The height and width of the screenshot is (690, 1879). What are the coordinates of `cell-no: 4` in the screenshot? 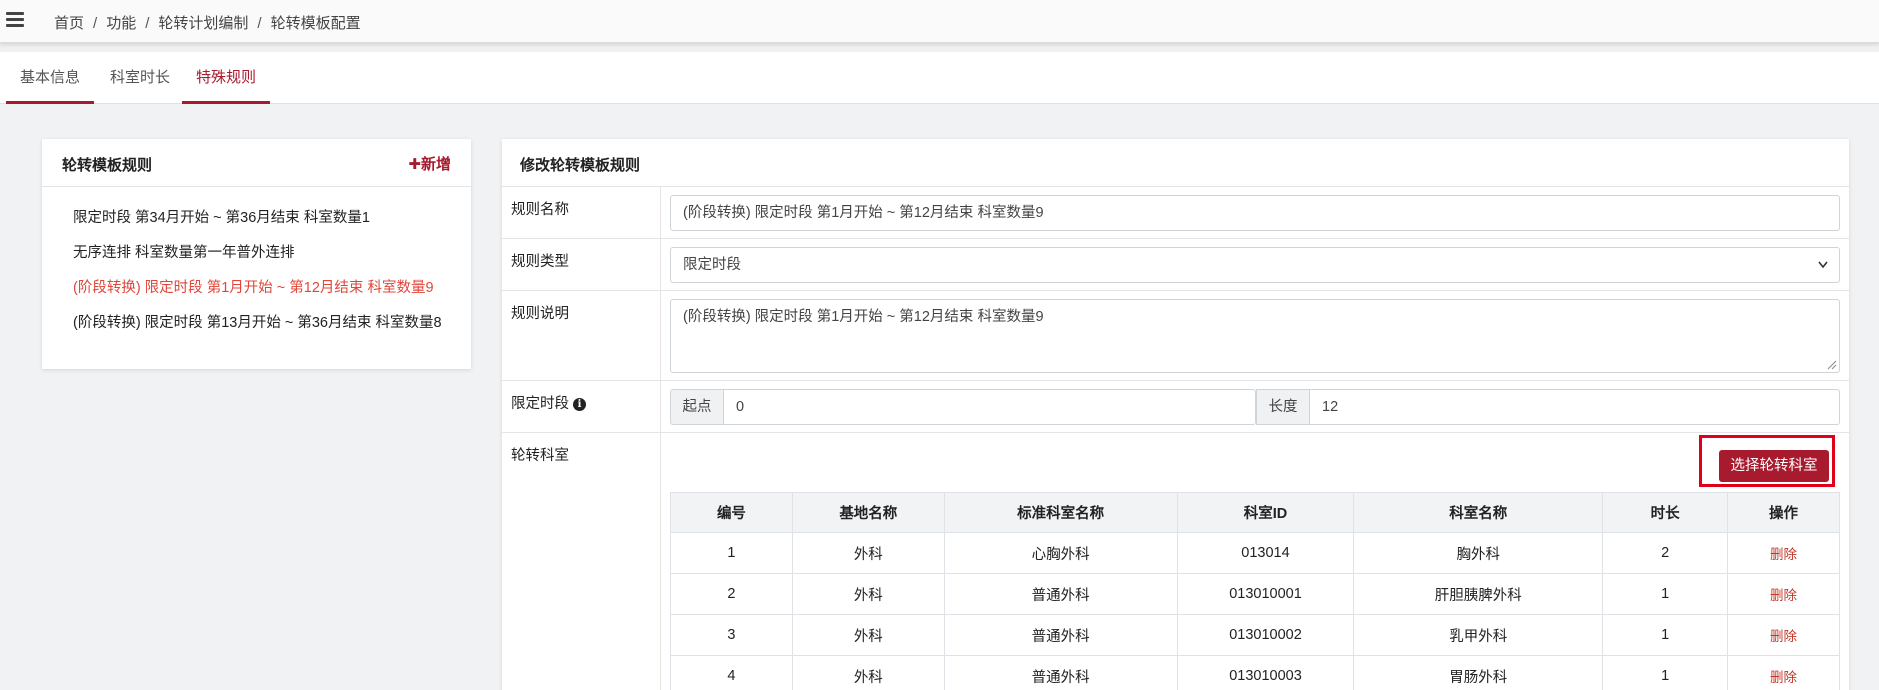 It's located at (731, 672).